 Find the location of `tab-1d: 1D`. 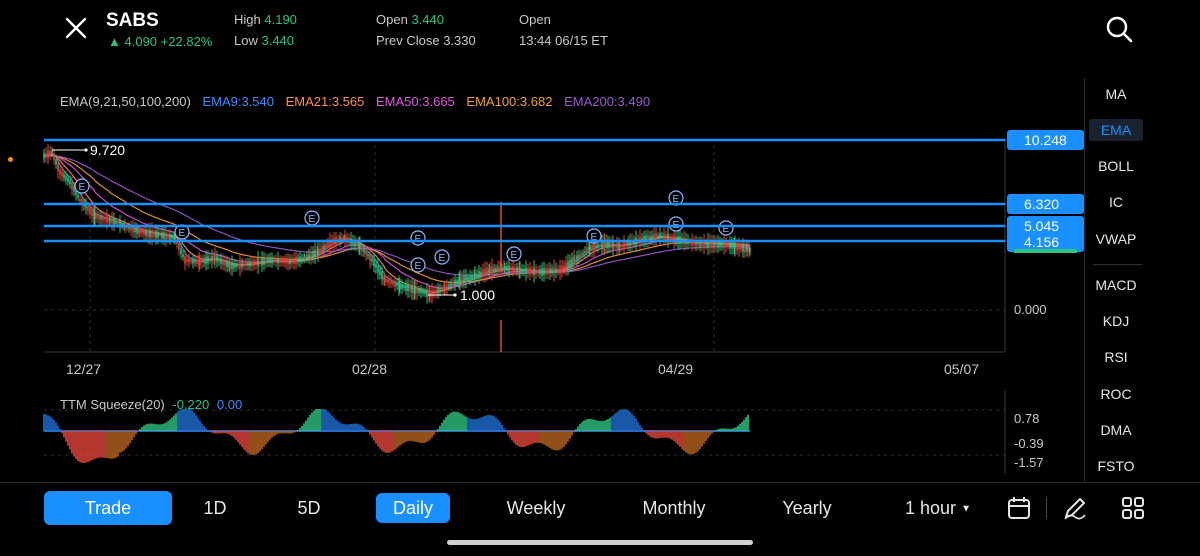

tab-1d: 1D is located at coordinates (215, 508).